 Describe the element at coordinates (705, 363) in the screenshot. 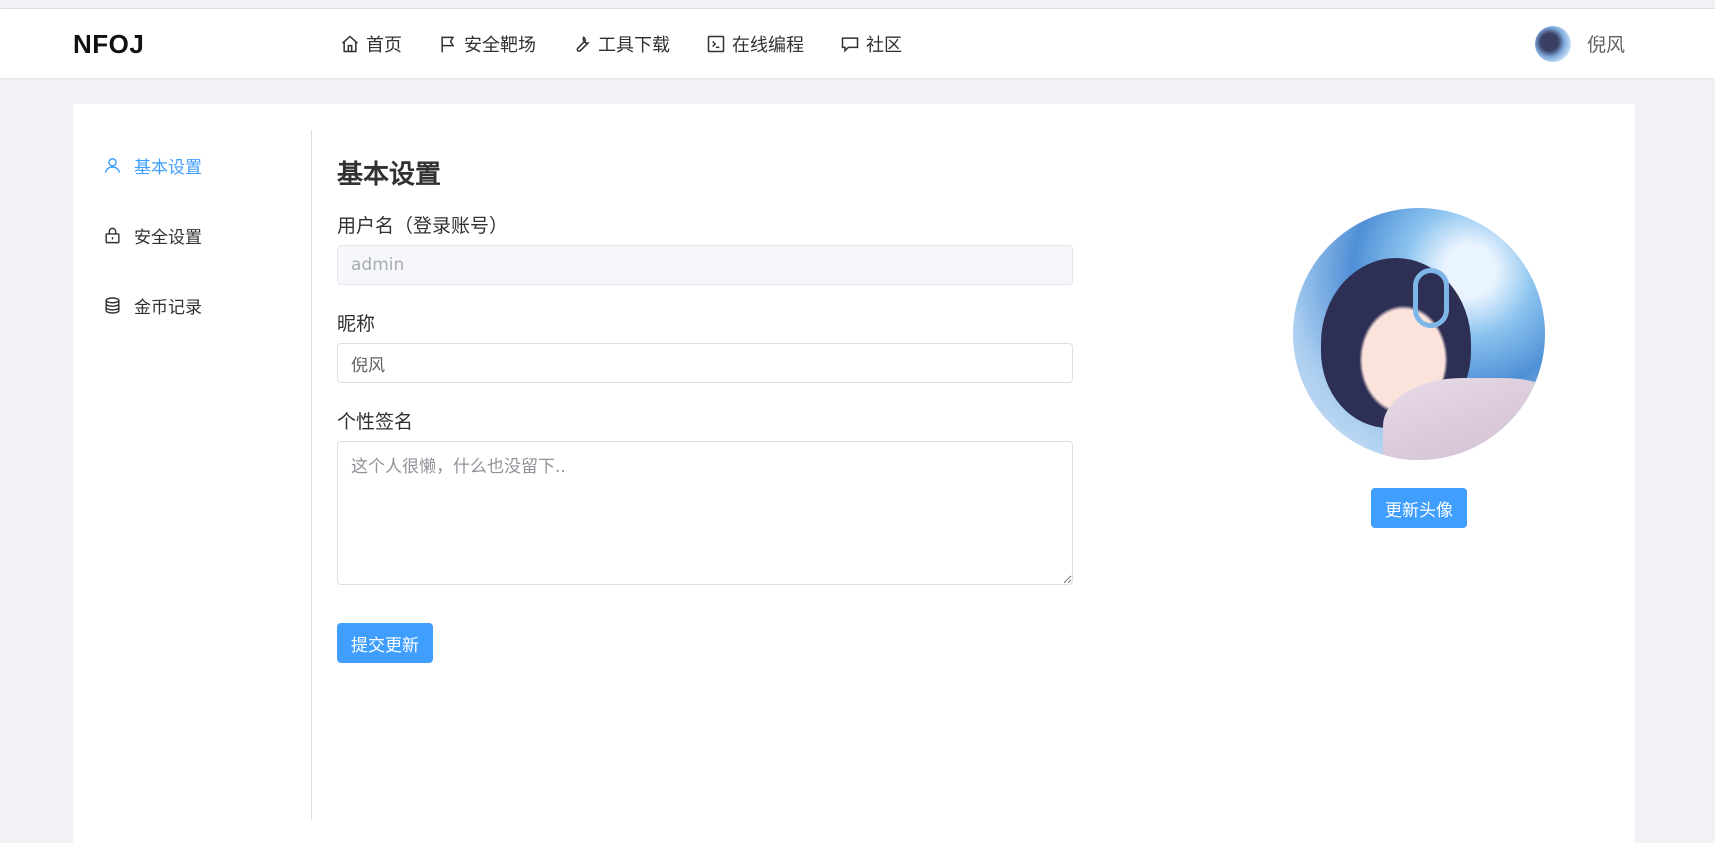

I see `nickname-field` at that location.